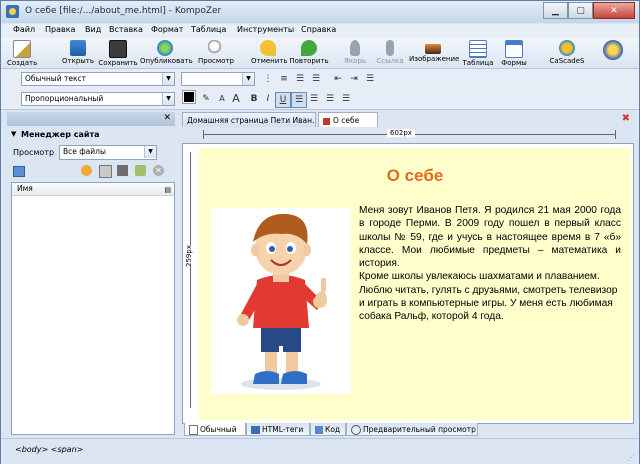 This screenshot has height=464, width=640. I want to click on undo-button: Отменить, so click(269, 52).